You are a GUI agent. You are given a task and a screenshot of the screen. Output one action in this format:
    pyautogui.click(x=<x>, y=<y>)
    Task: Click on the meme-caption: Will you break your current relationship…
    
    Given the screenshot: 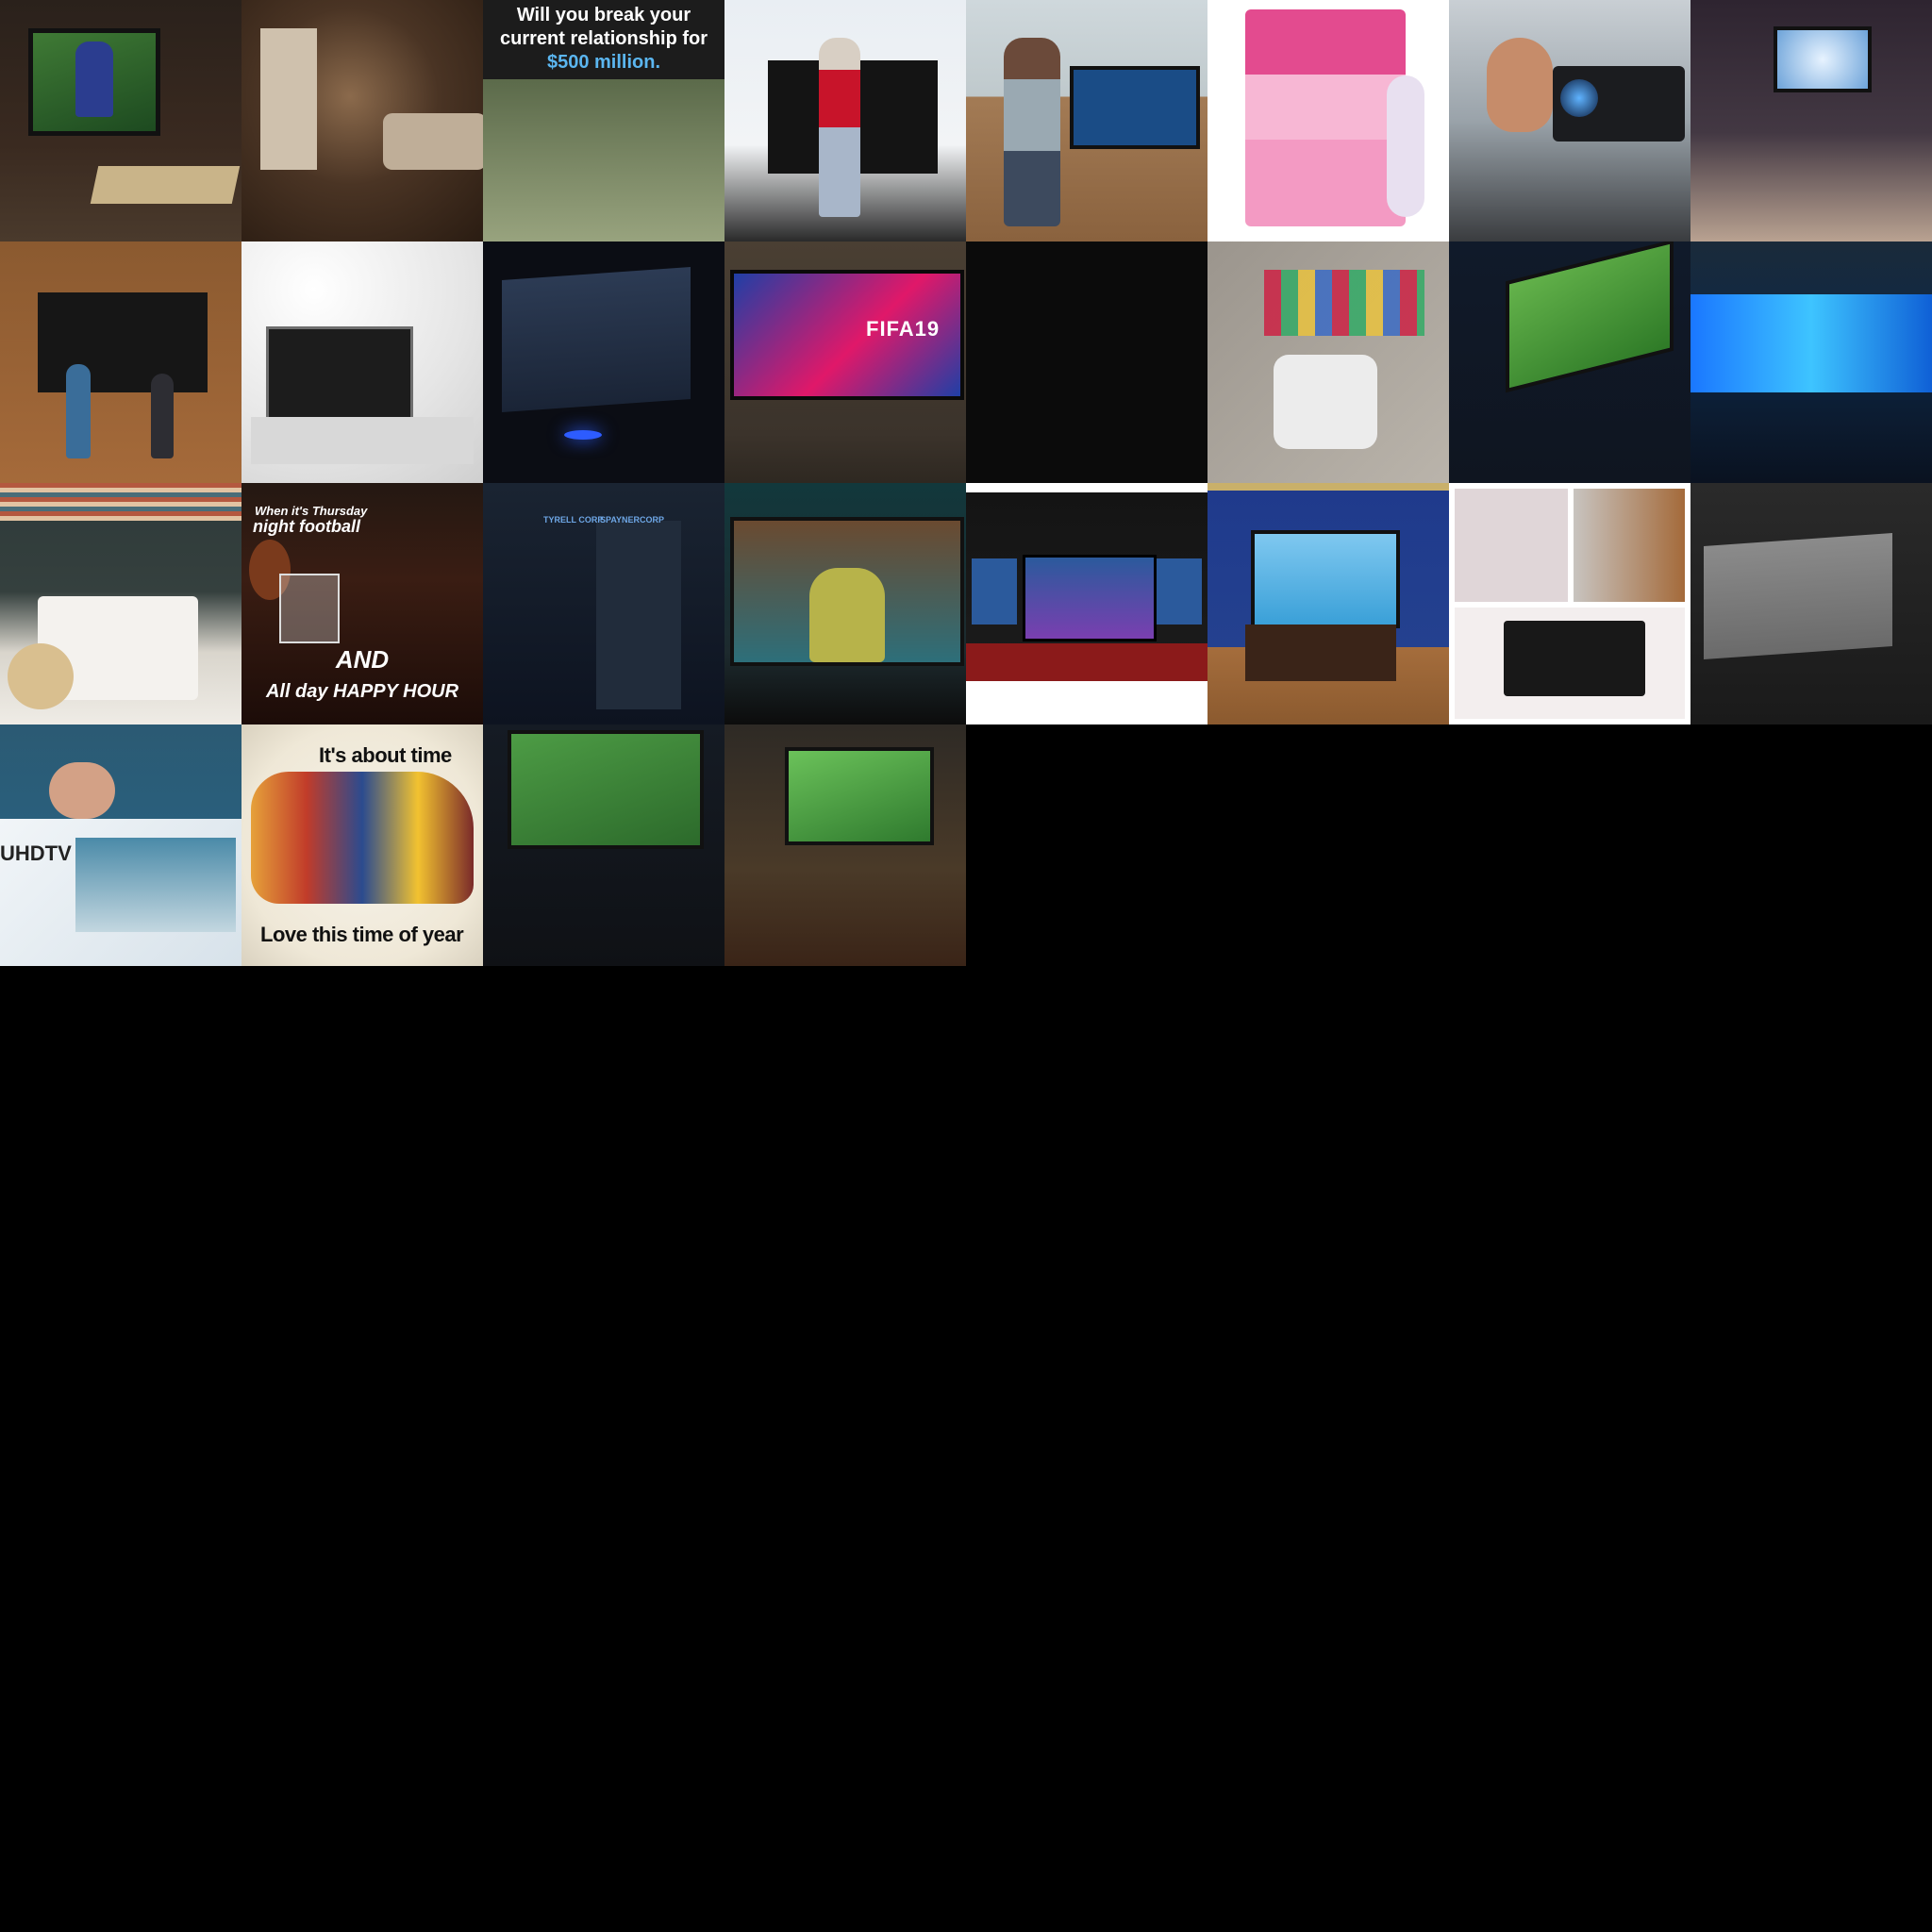 What is the action you would take?
    pyautogui.click(x=604, y=39)
    